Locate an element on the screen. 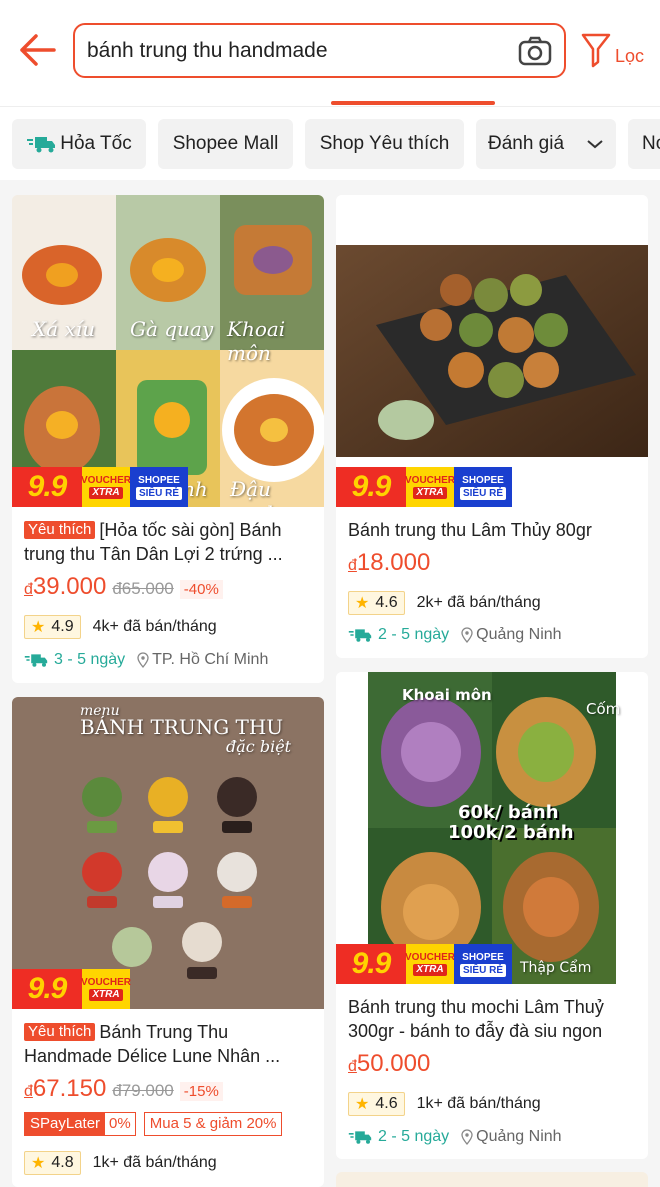 This screenshot has height=1187, width=660. chip-label: Shopee Mall is located at coordinates (225, 143).